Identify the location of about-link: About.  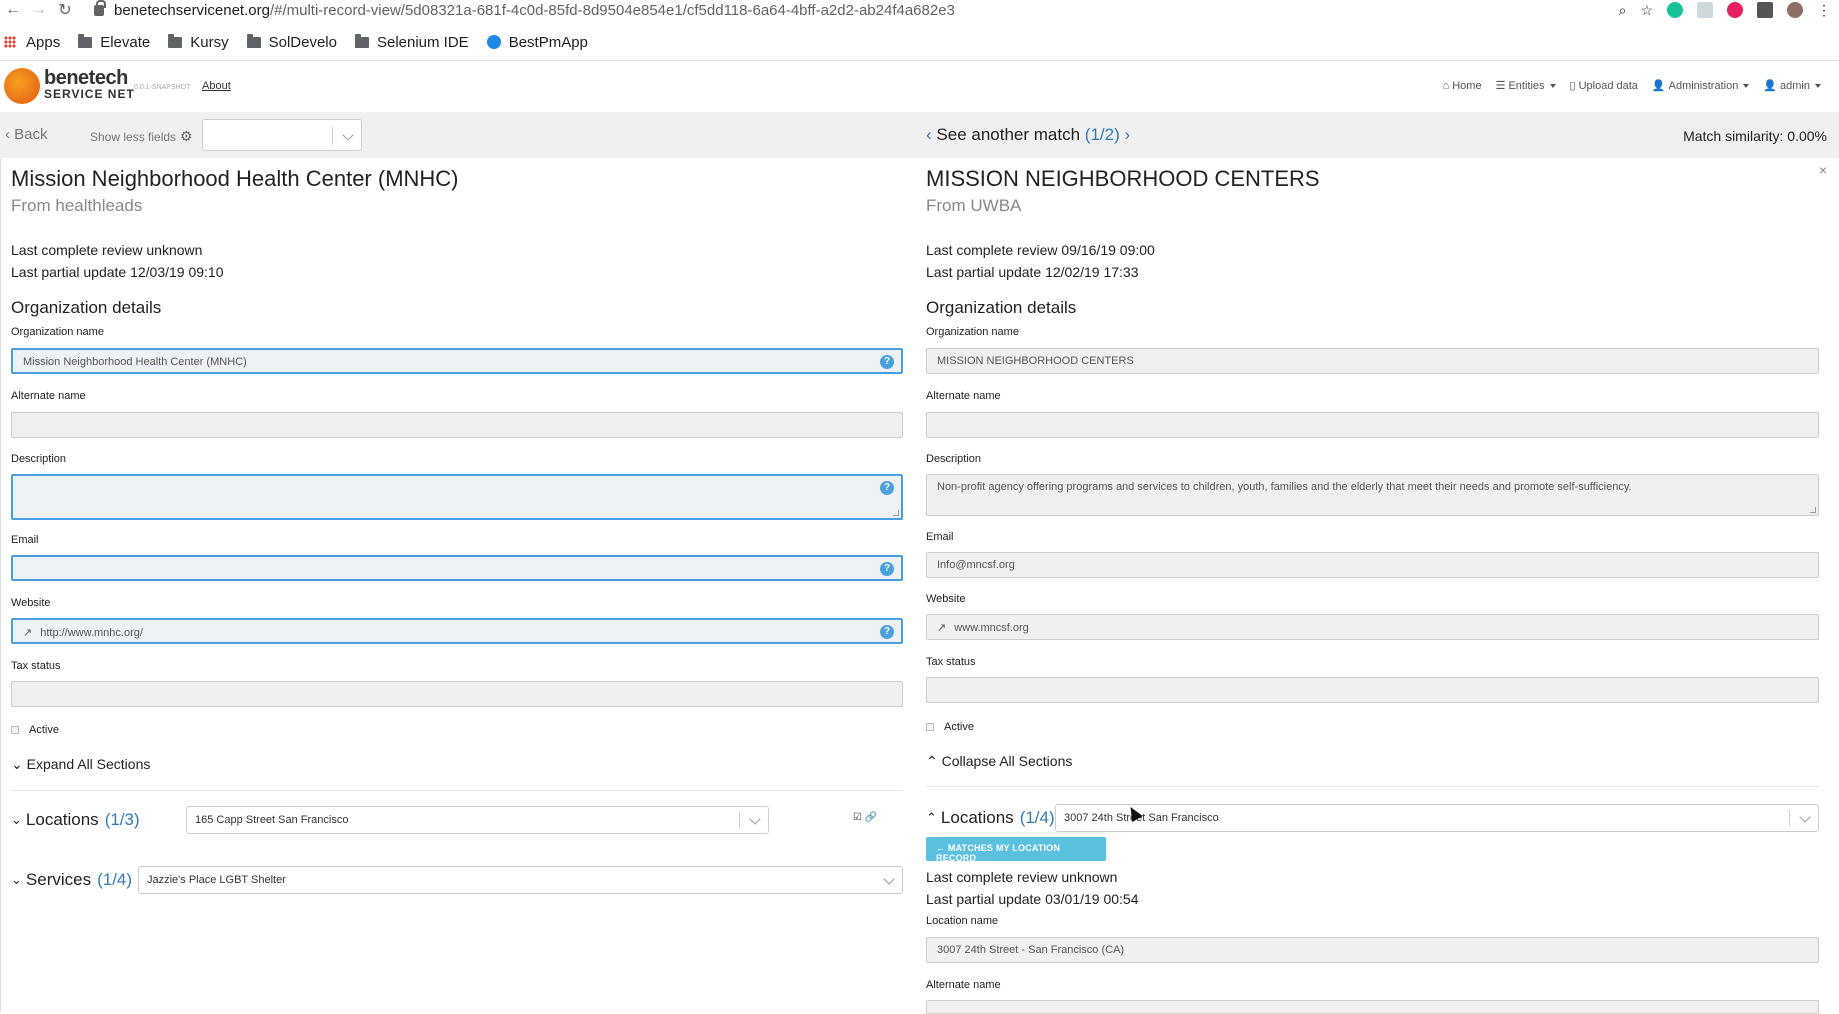
(216, 86).